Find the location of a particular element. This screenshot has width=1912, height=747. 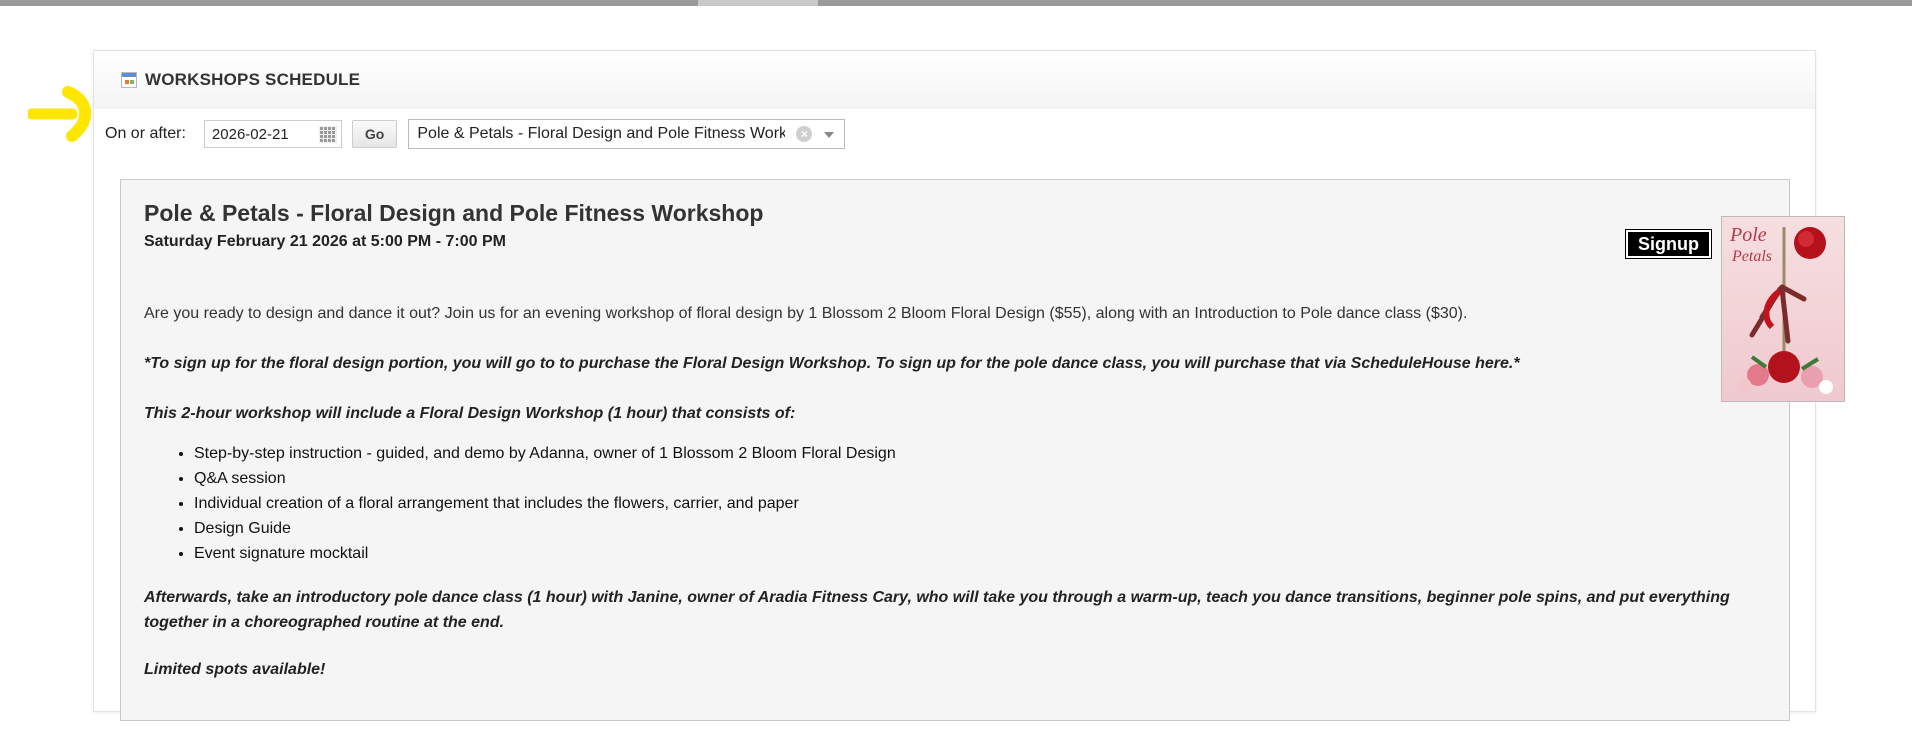

browser-scrollbar is located at coordinates (956, 3).